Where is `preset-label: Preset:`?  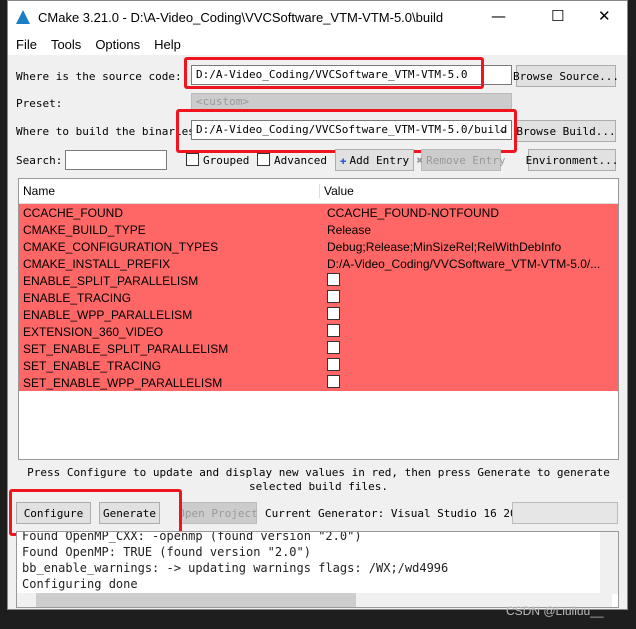 preset-label: Preset: is located at coordinates (39, 103).